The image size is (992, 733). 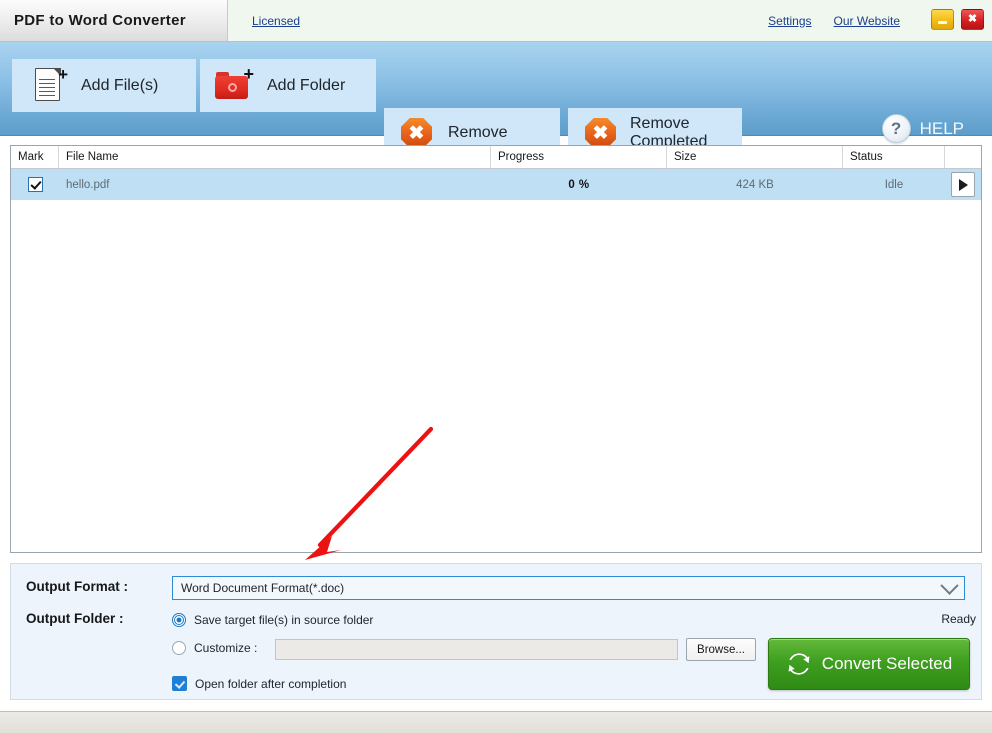 I want to click on column-header-filename: File Name, so click(x=275, y=157).